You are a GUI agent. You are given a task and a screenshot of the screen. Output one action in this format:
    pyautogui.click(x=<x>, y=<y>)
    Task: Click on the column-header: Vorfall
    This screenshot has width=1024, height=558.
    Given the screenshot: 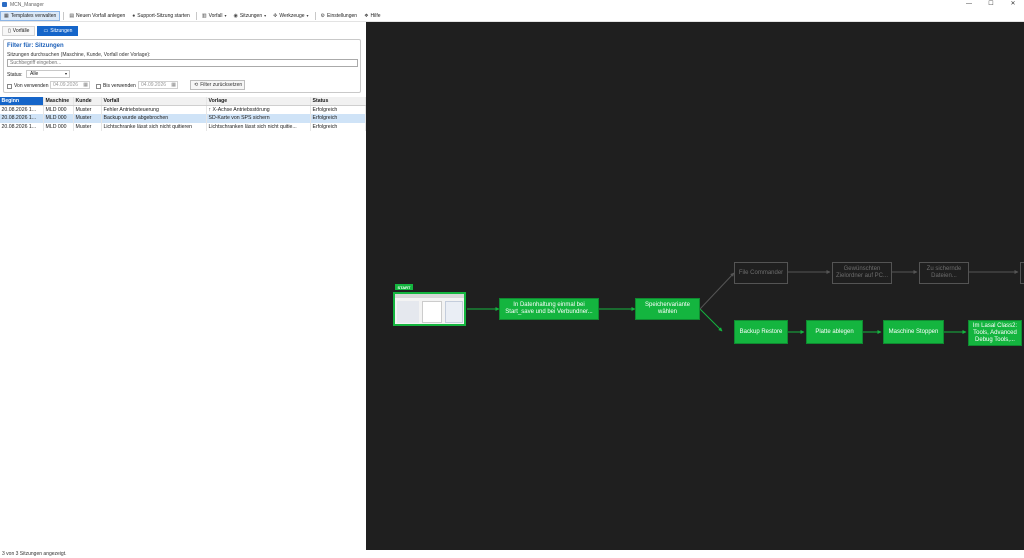 What is the action you would take?
    pyautogui.click(x=154, y=101)
    